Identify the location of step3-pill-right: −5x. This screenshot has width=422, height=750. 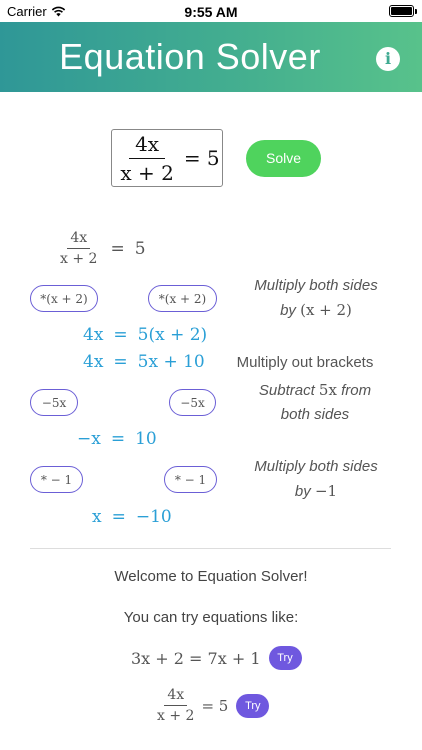
(192, 402).